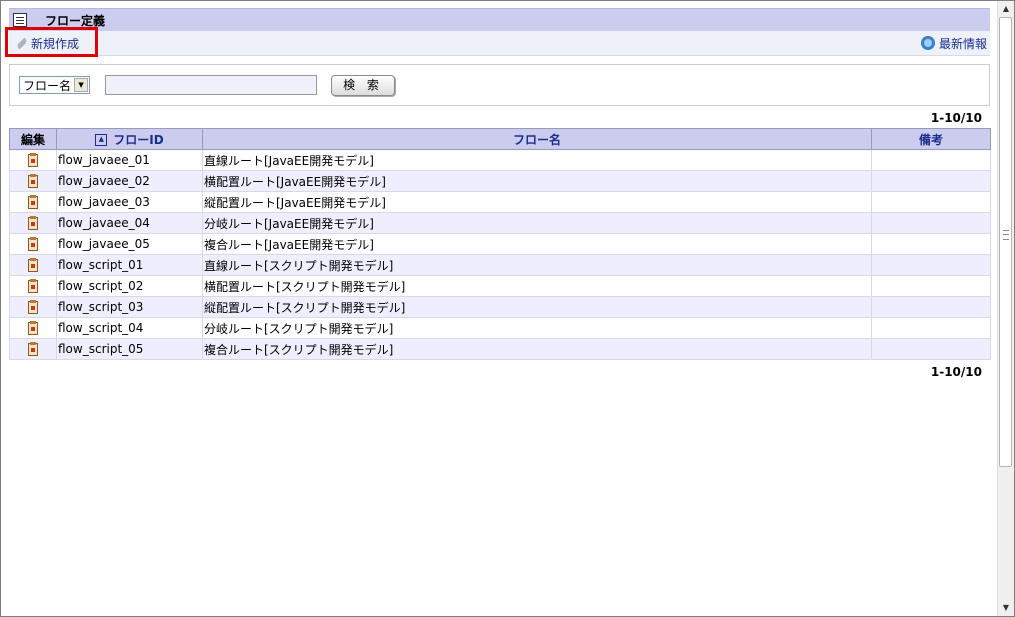 The width and height of the screenshot is (1015, 617). I want to click on scroll-up-arrow-icon: ▲, so click(1006, 9).